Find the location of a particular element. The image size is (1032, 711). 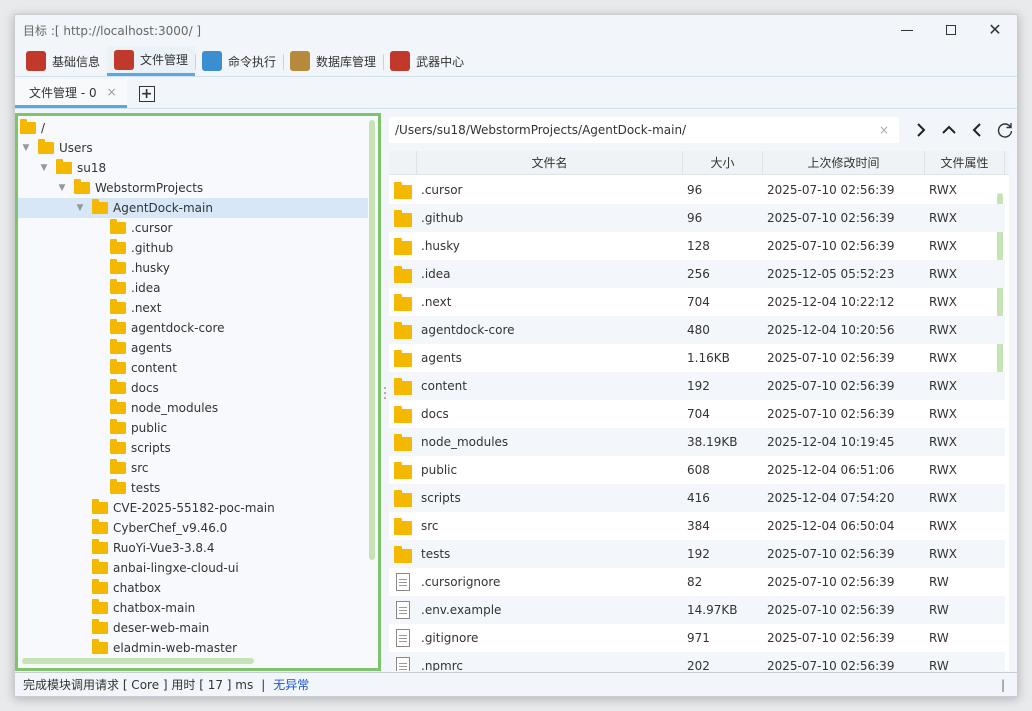

minimize-button is located at coordinates (907, 30).